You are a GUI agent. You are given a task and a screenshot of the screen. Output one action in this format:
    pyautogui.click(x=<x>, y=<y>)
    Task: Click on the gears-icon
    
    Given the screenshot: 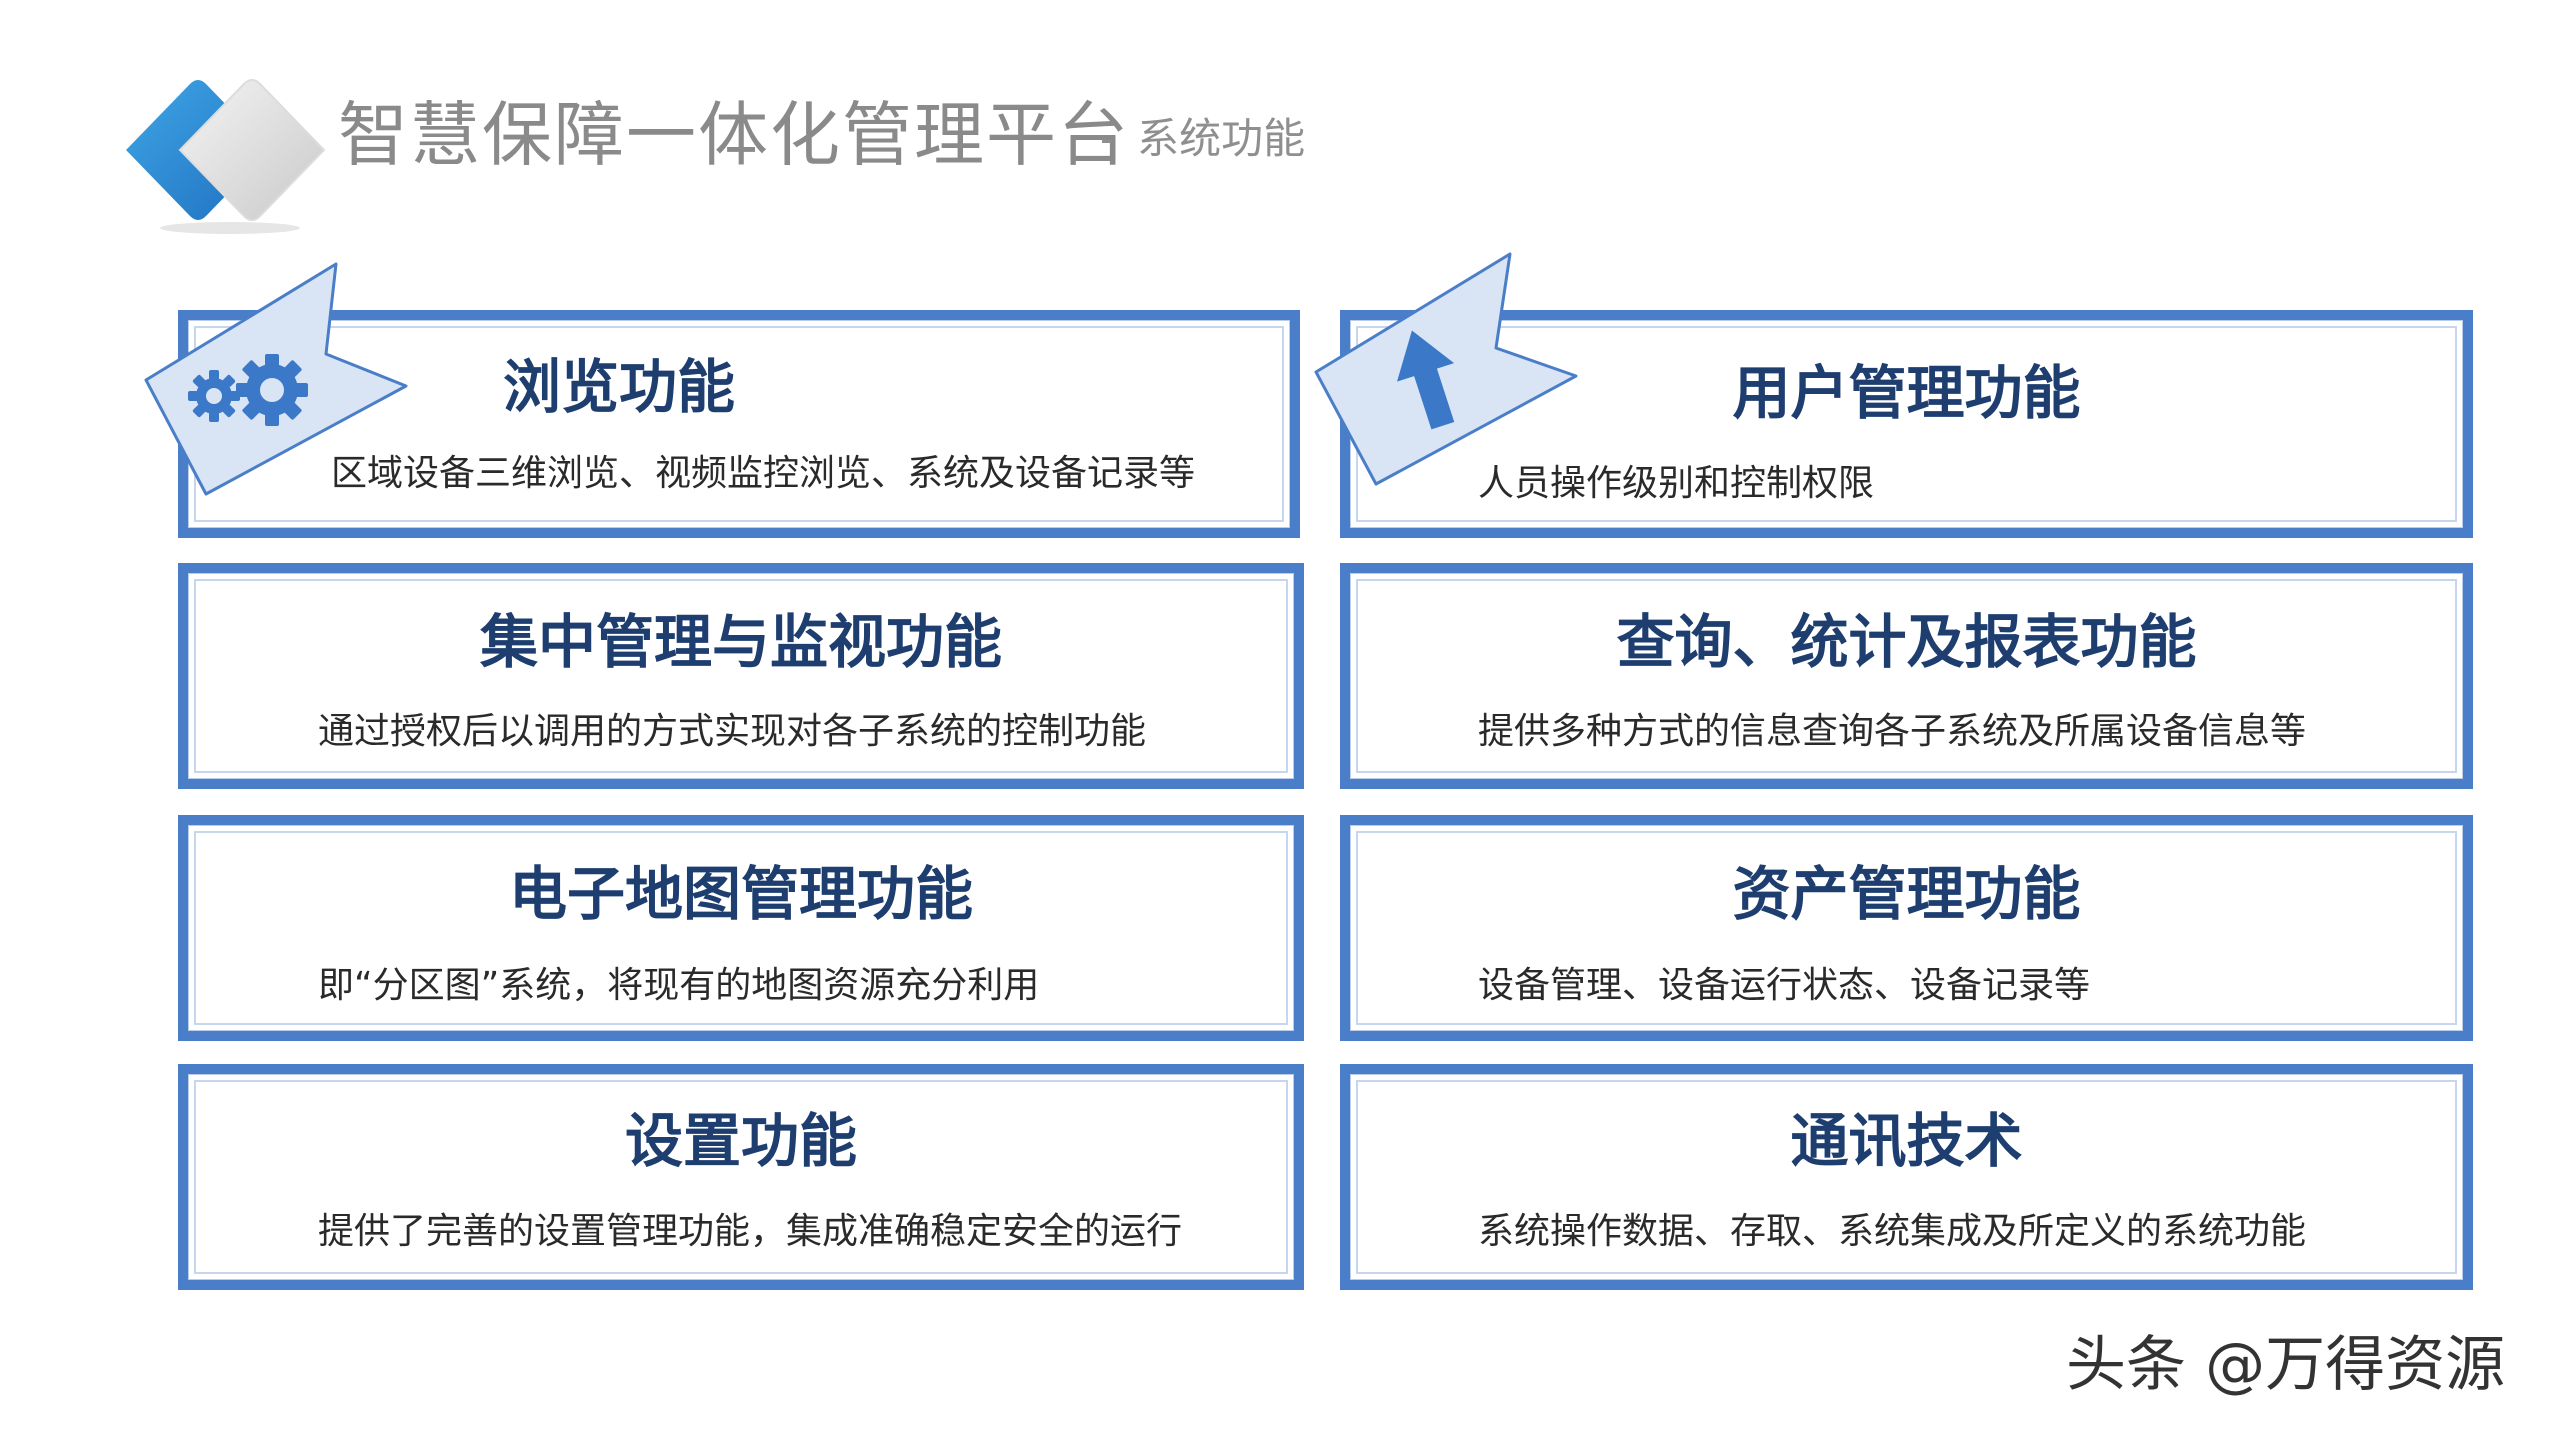 What is the action you would take?
    pyautogui.click(x=276, y=379)
    